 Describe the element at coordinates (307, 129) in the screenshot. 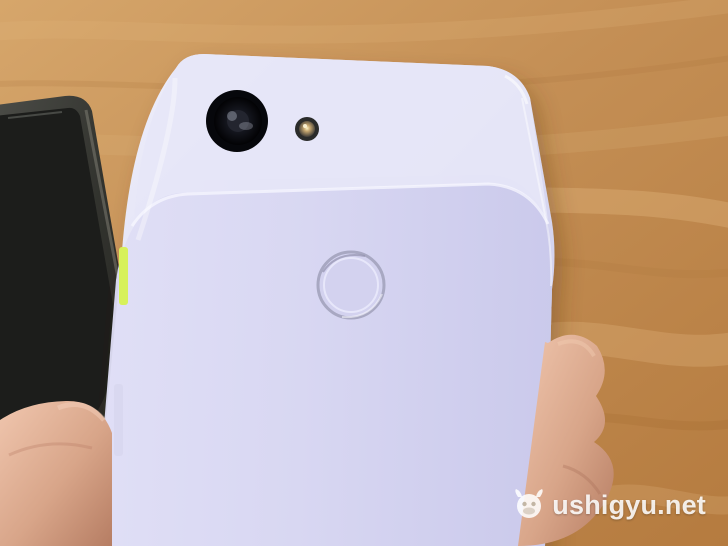

I see `flash-icon` at that location.